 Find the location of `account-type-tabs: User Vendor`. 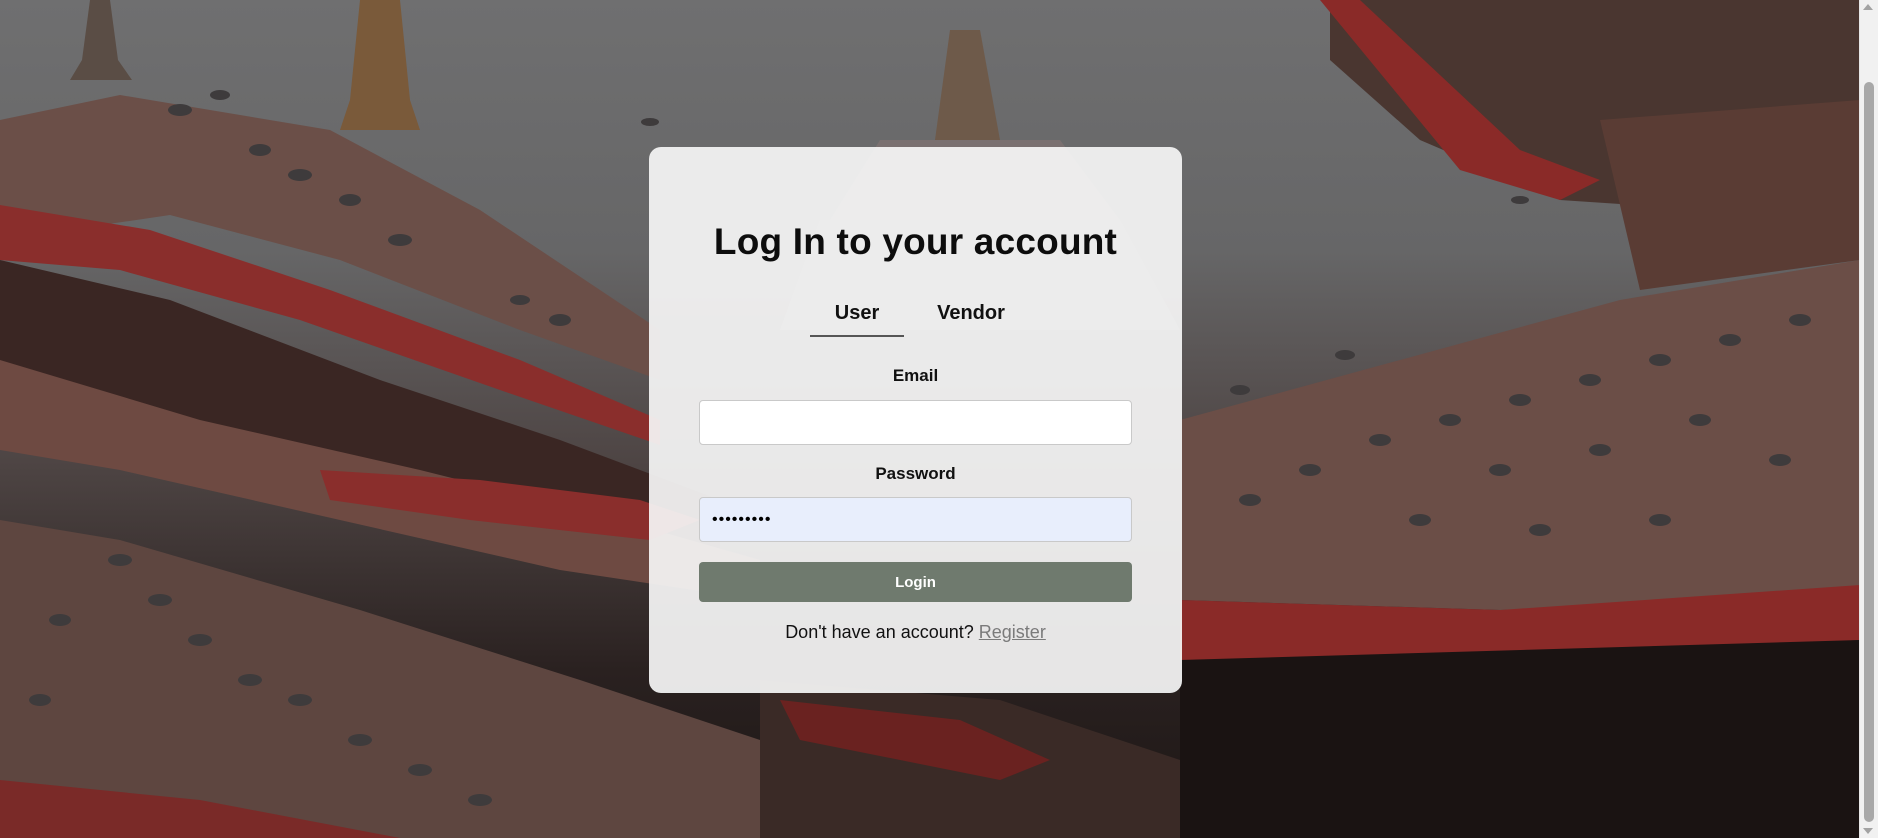

account-type-tabs: User Vendor is located at coordinates (915, 319).